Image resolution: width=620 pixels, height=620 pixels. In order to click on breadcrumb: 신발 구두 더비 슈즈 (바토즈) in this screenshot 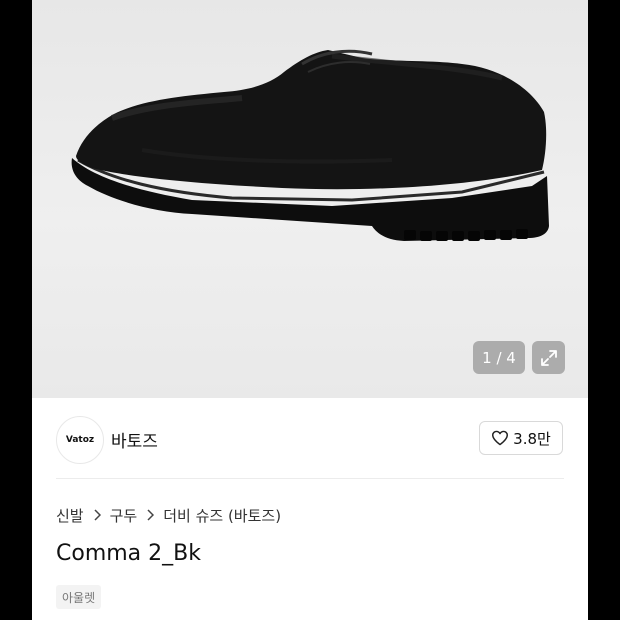, I will do `click(168, 515)`.